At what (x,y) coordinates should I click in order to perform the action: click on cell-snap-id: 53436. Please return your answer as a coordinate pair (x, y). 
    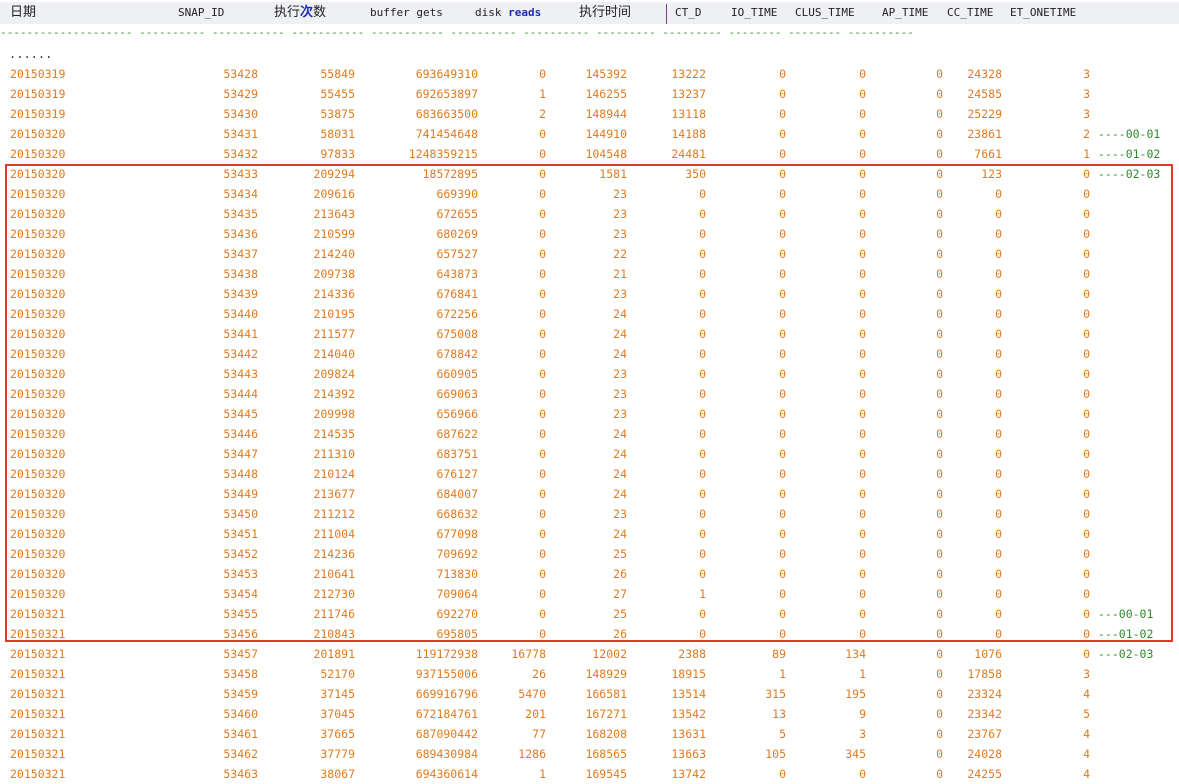
    Looking at the image, I should click on (240, 234).